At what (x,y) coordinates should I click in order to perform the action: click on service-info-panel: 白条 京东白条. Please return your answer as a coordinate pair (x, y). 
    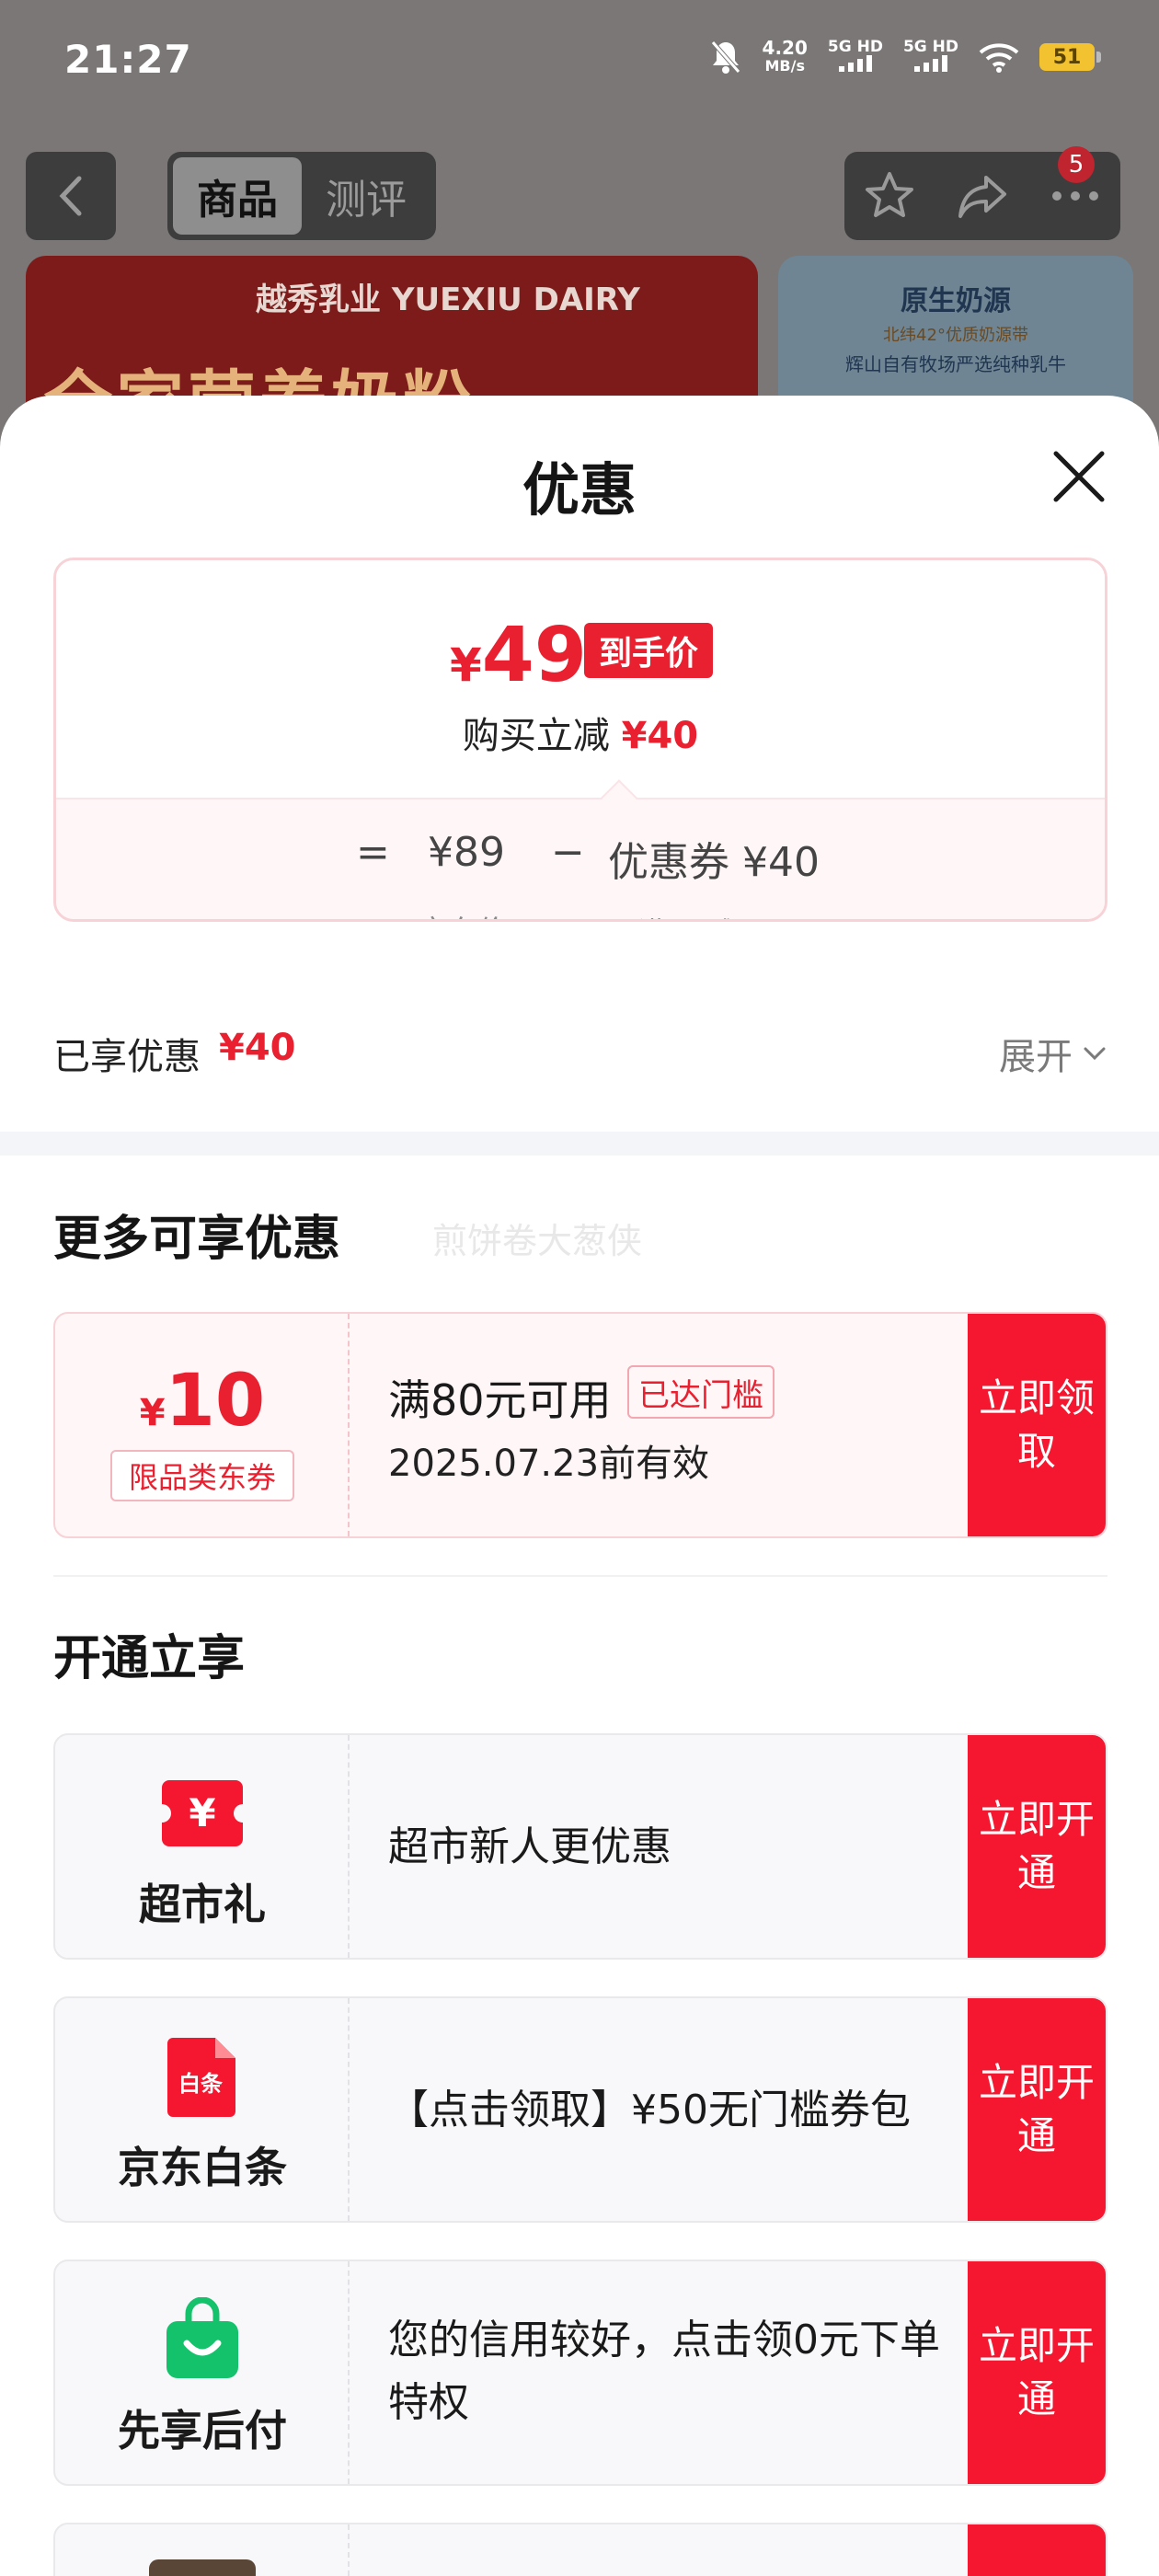
    Looking at the image, I should click on (202, 2109).